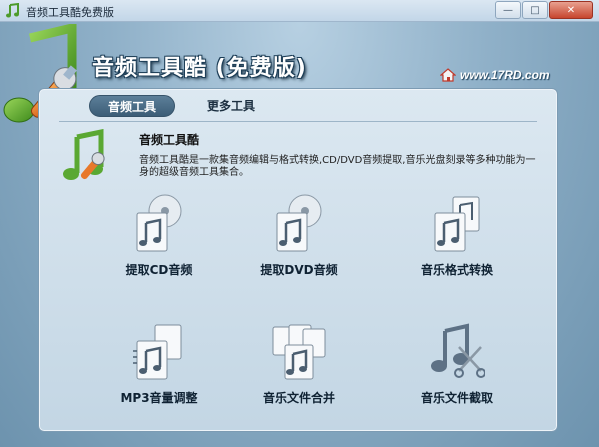 Image resolution: width=599 pixels, height=447 pixels. I want to click on info-title: 音频工具酷, so click(169, 140).